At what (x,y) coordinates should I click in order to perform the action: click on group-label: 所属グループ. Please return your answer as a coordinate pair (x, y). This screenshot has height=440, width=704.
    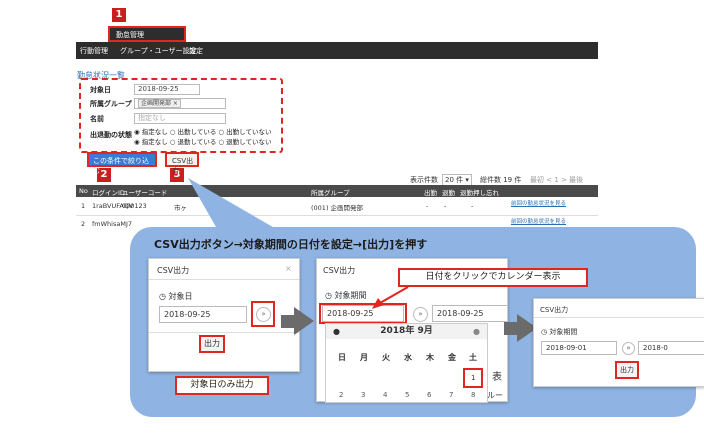
    Looking at the image, I should click on (111, 104).